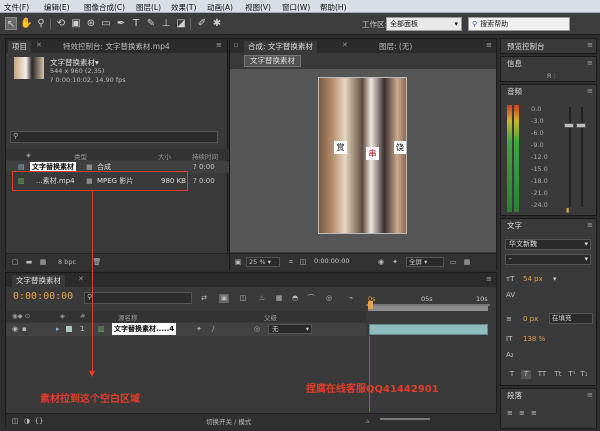 Image resolution: width=600 pixels, height=431 pixels. Describe the element at coordinates (224, 298) in the screenshot. I see `live-update-icon: ▣` at that location.